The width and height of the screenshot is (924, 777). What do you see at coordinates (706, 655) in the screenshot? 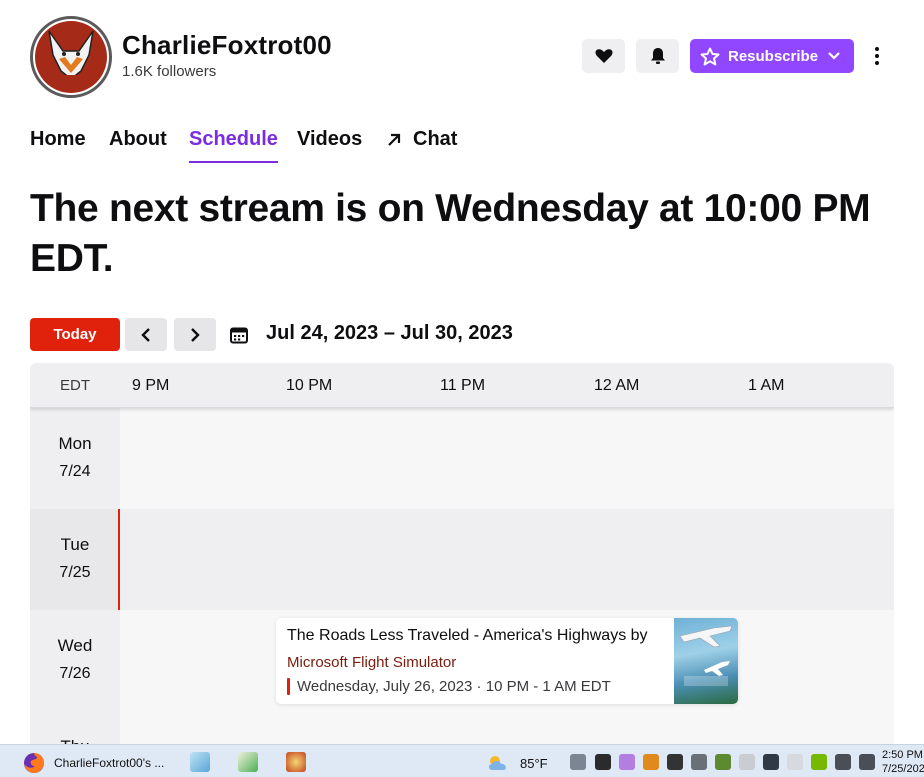
I see `airplane-icon` at bounding box center [706, 655].